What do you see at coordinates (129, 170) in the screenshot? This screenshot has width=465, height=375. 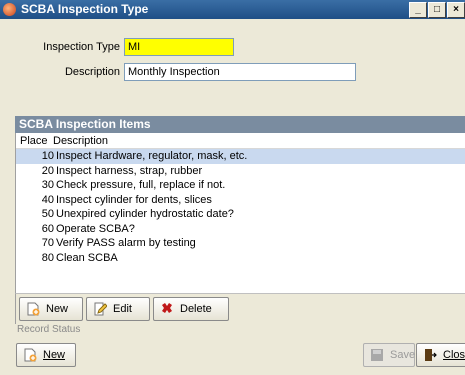 I see `row-description: Inspect harness, strap, rubber` at bounding box center [129, 170].